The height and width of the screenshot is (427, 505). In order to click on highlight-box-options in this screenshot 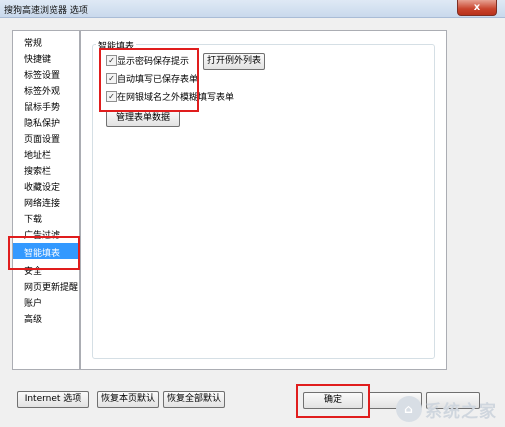, I will do `click(149, 80)`.